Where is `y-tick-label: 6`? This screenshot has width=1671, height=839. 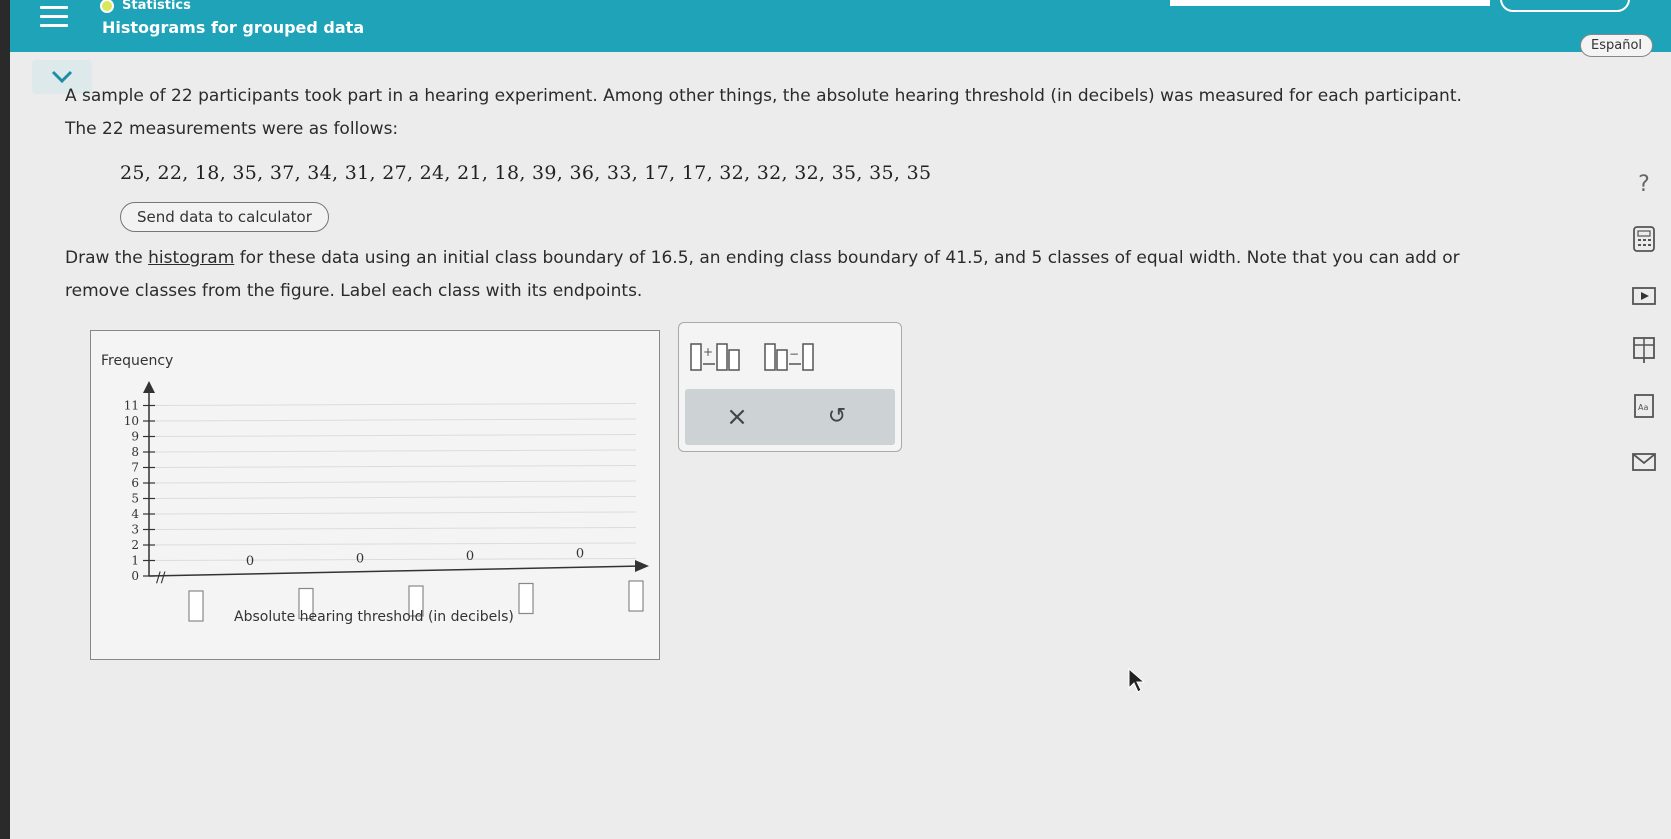 y-tick-label: 6 is located at coordinates (135, 483).